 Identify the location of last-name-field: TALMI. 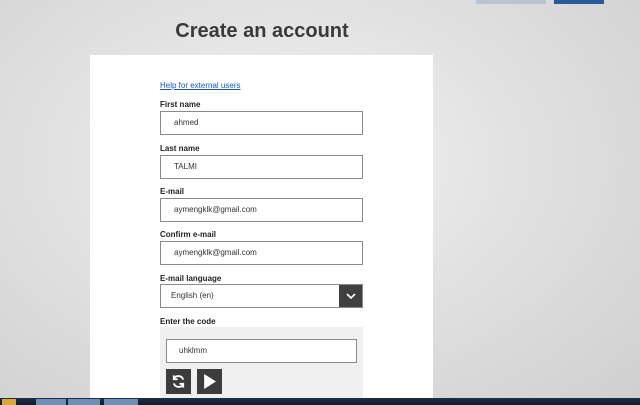
(261, 167).